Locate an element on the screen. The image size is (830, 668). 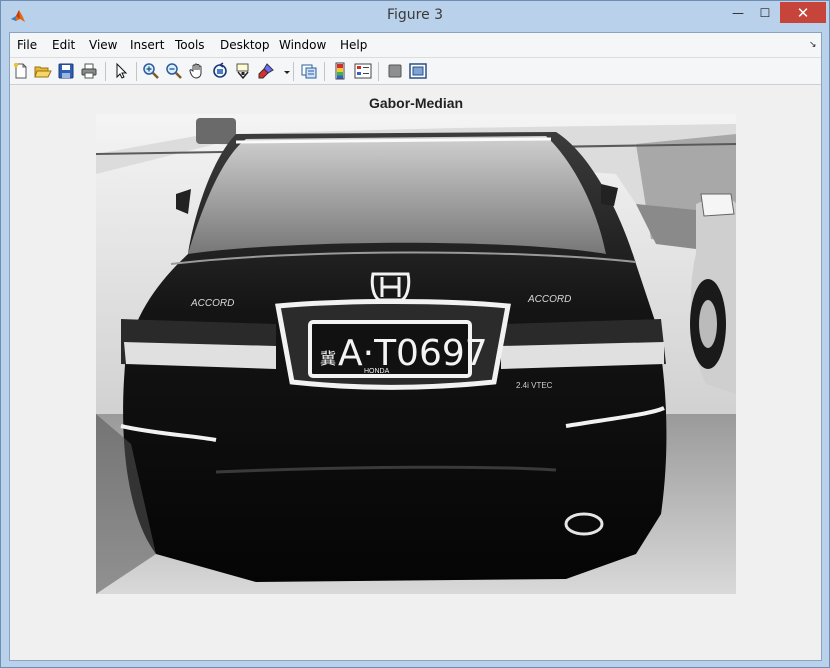
show-plot-tools-icon is located at coordinates (418, 71).